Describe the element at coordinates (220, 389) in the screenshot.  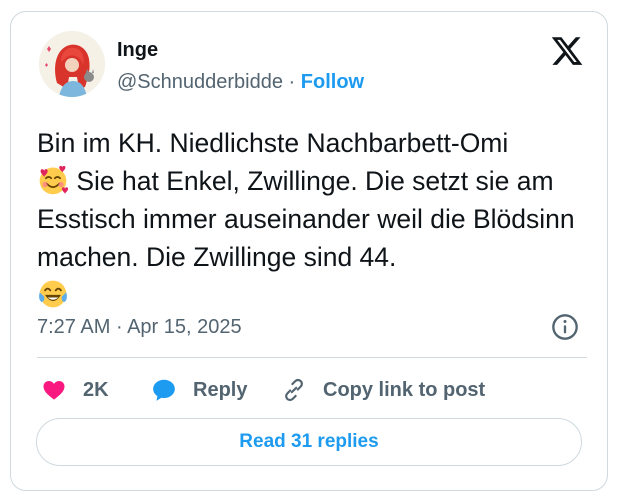
I see `reply-label: Reply` at that location.